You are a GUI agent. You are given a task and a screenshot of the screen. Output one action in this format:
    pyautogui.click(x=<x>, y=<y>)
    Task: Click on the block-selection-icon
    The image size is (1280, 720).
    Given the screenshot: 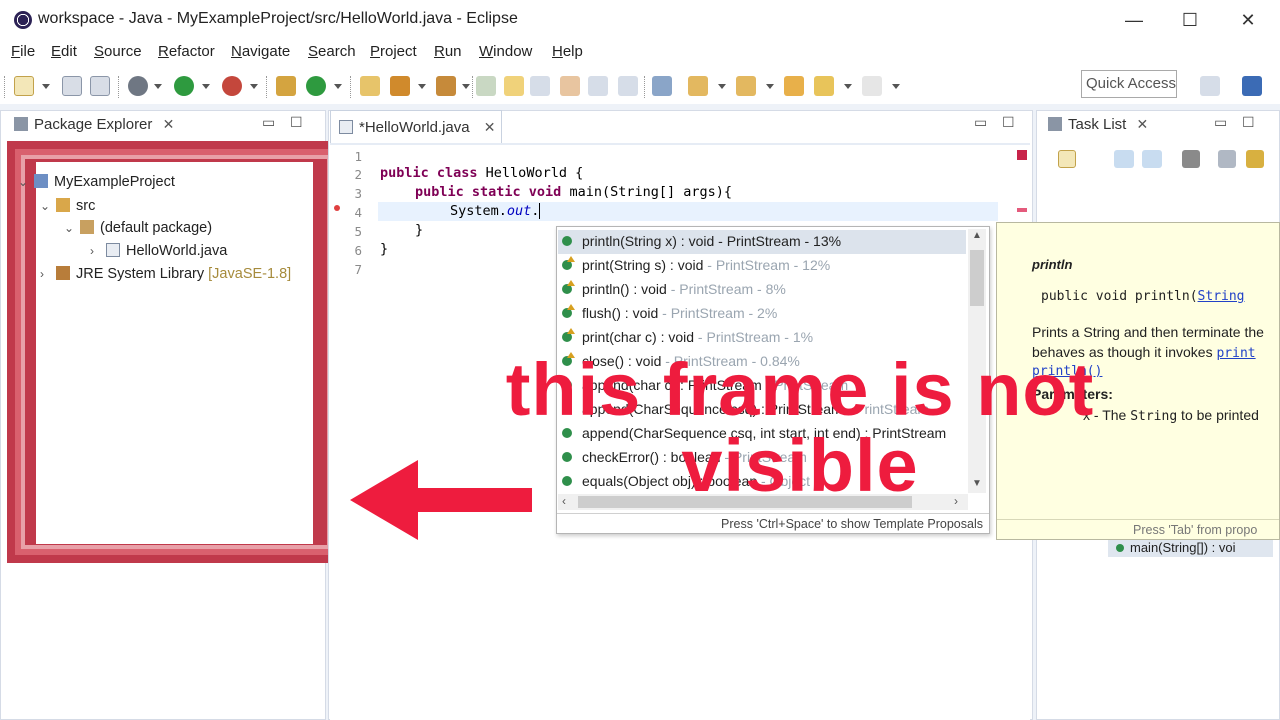 What is the action you would take?
    pyautogui.click(x=540, y=86)
    